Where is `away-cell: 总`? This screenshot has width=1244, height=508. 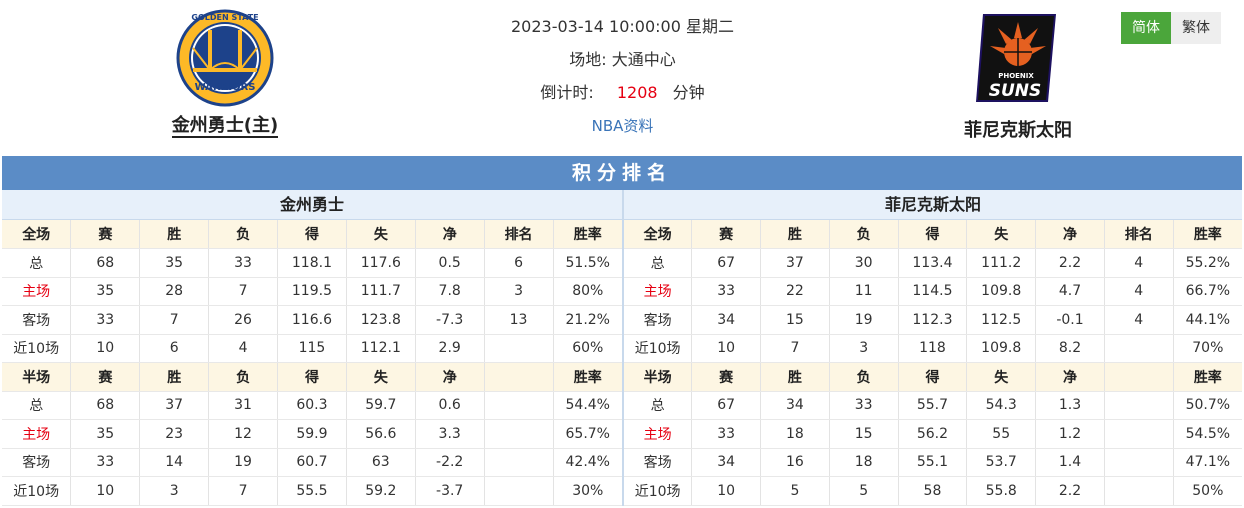
away-cell: 总 is located at coordinates (658, 263).